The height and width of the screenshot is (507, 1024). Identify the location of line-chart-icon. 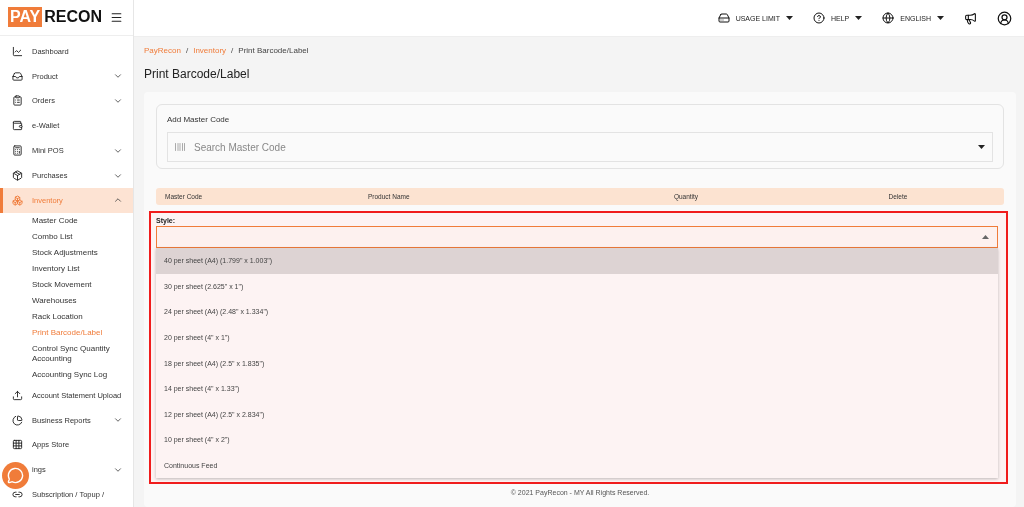
(17, 51).